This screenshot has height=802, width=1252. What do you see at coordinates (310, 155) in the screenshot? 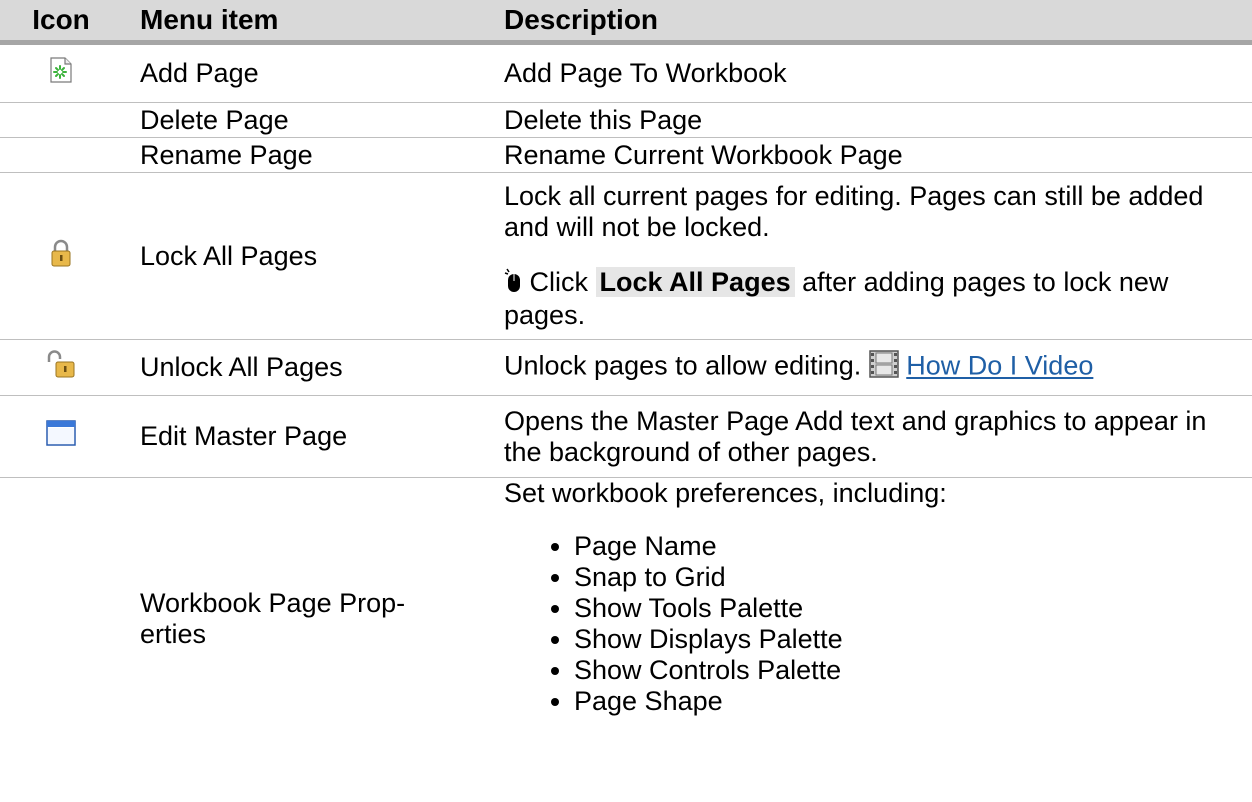
I see `menu-item-rename-page: Rename Page` at bounding box center [310, 155].